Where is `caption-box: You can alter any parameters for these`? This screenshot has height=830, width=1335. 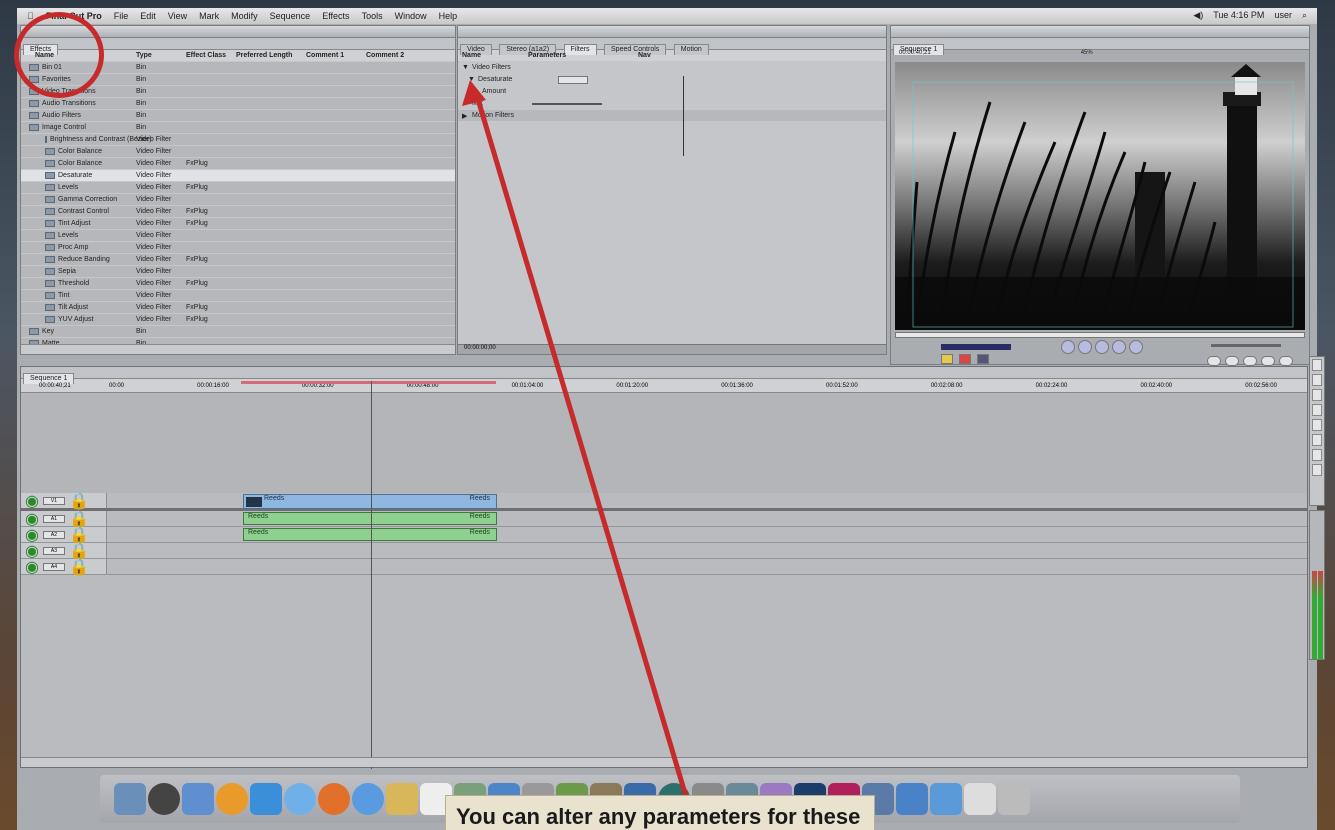
caption-box: You can alter any parameters for these is located at coordinates (660, 812).